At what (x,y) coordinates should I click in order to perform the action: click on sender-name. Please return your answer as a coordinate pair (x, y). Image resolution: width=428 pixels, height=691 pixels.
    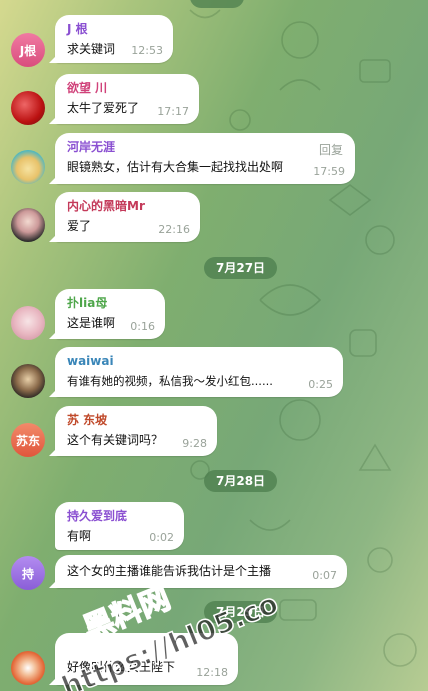
    Looking at the image, I should click on (147, 647).